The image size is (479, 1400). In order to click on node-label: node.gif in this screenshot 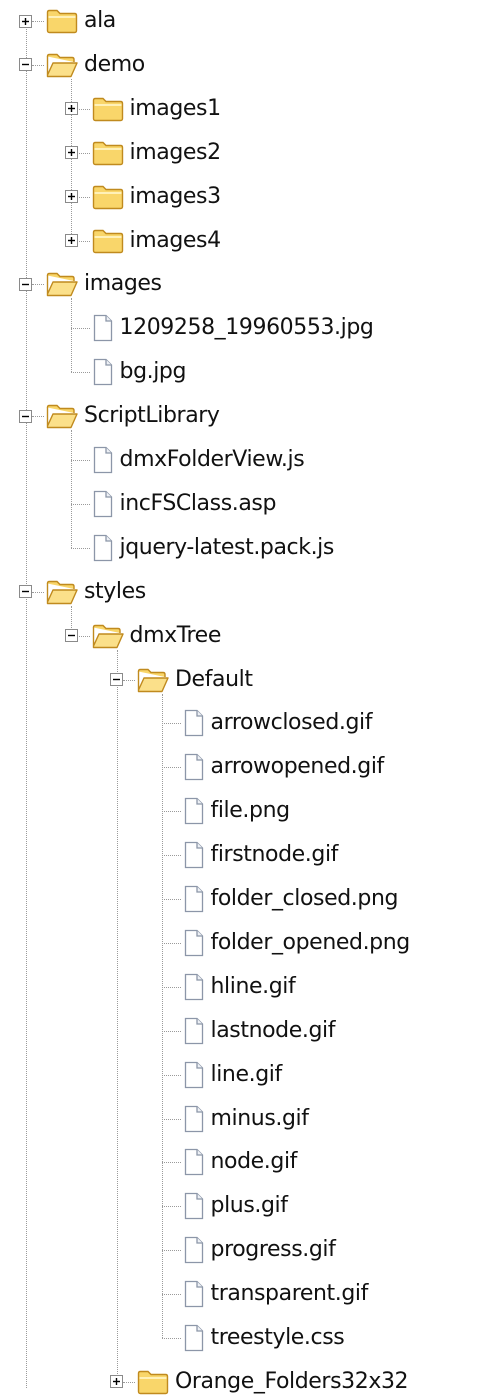, I will do `click(254, 1162)`.